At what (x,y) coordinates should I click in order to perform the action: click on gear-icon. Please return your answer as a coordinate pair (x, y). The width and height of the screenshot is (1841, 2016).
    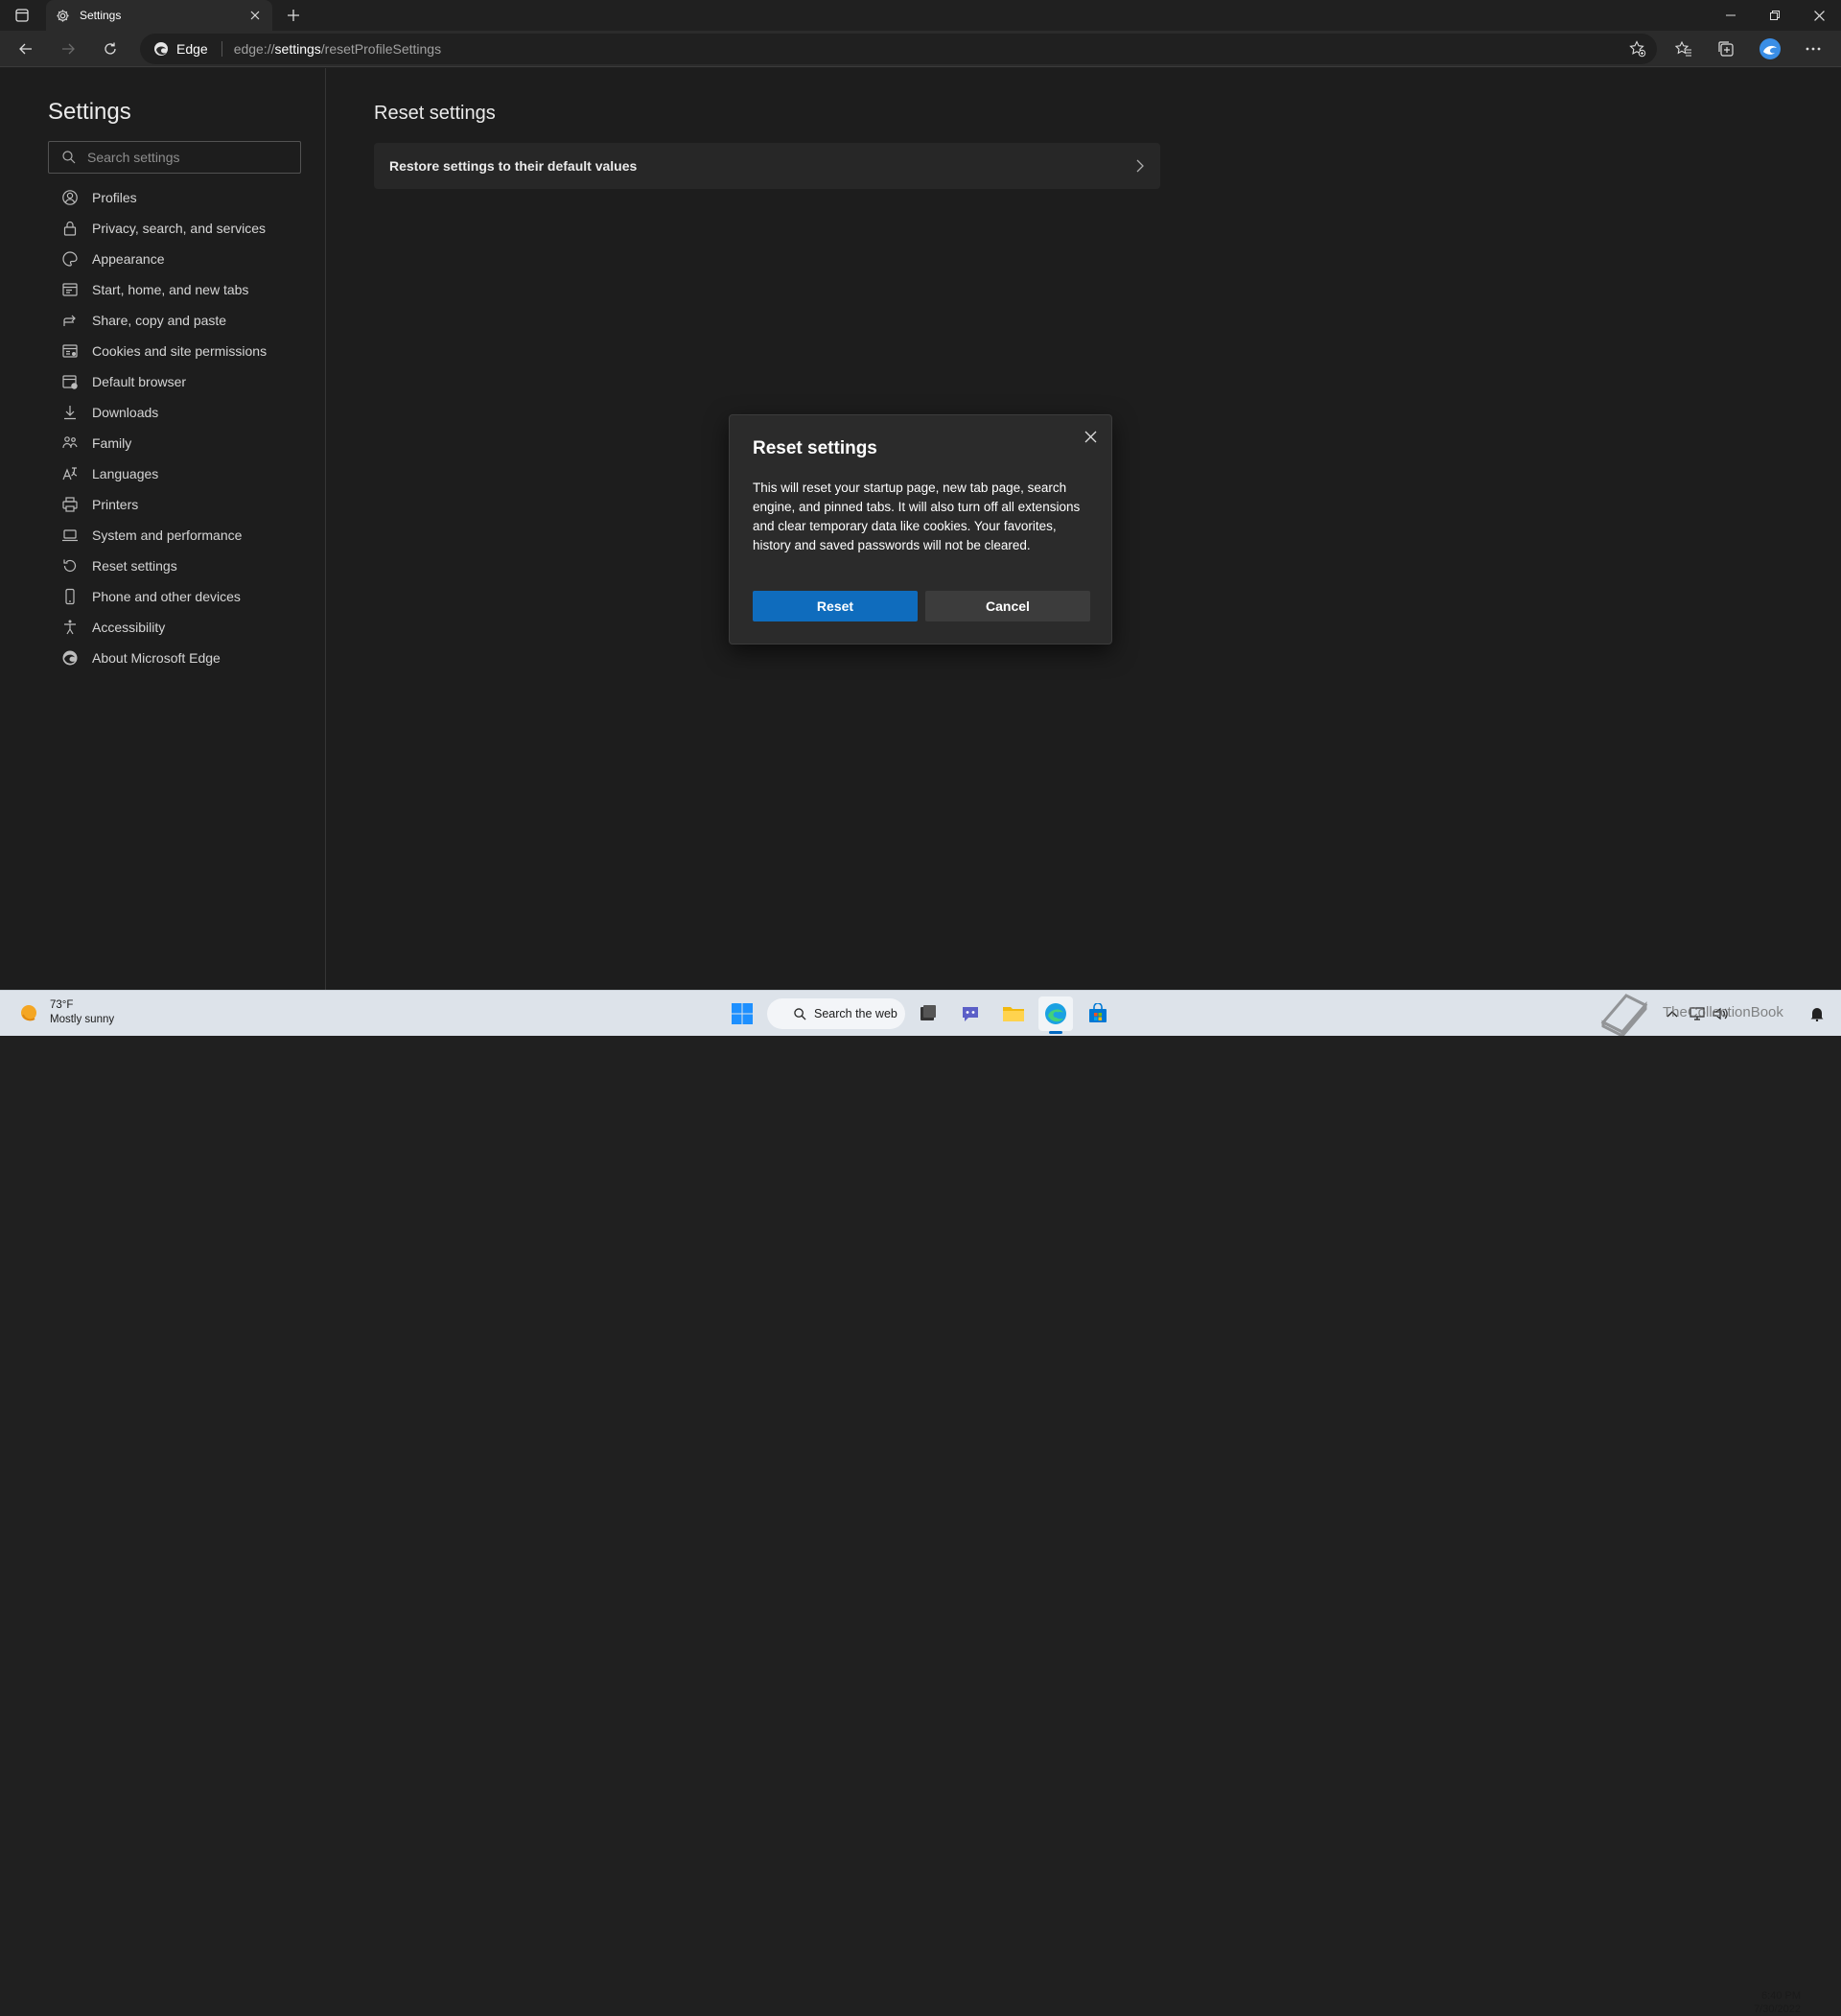
    Looking at the image, I should click on (63, 16).